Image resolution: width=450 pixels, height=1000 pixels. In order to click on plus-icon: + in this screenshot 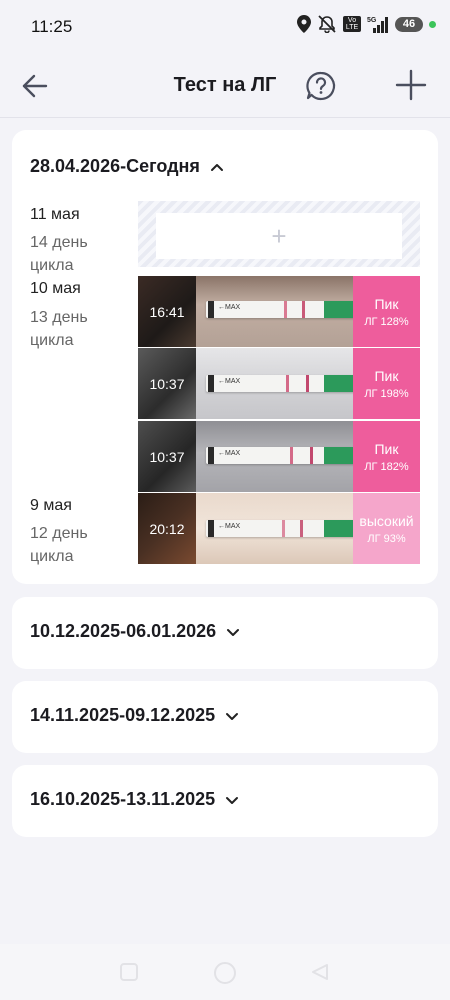, I will do `click(279, 235)`.